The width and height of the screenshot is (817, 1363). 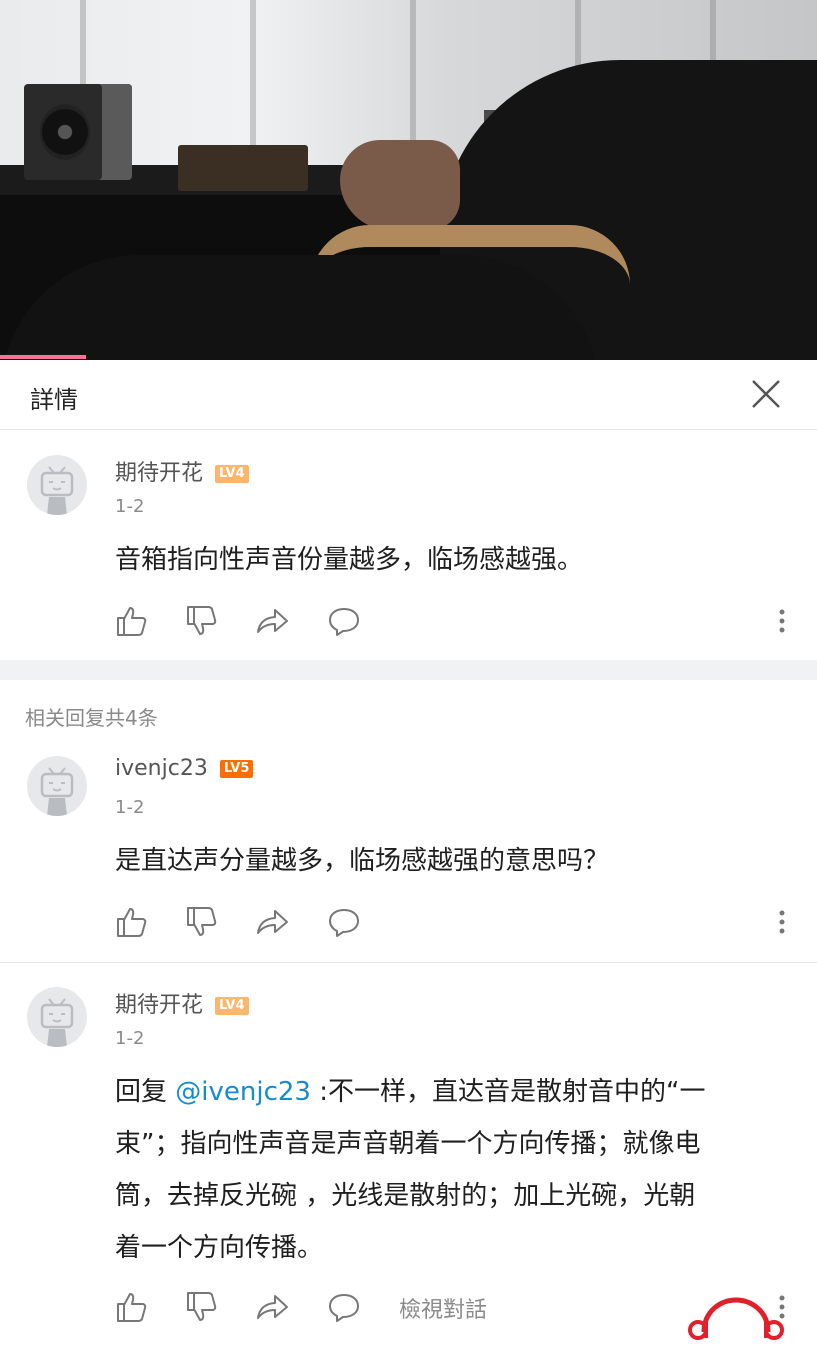 I want to click on level-badge: LV5, so click(x=236, y=769).